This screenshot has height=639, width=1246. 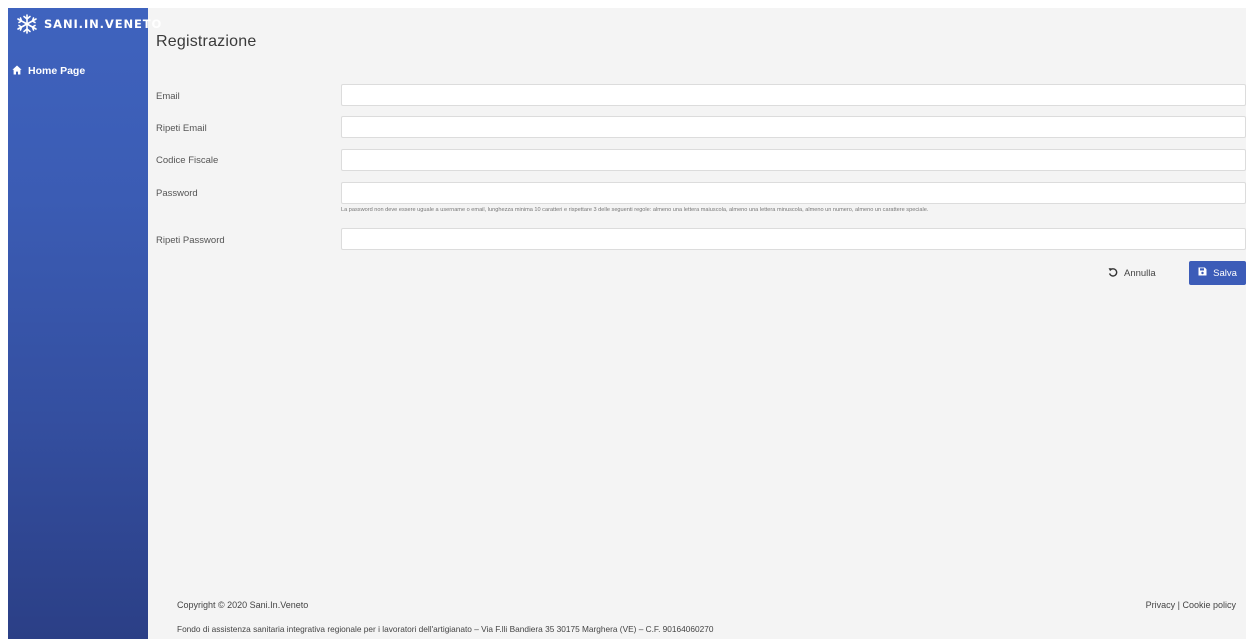 I want to click on save-button: Salva, so click(x=1217, y=273).